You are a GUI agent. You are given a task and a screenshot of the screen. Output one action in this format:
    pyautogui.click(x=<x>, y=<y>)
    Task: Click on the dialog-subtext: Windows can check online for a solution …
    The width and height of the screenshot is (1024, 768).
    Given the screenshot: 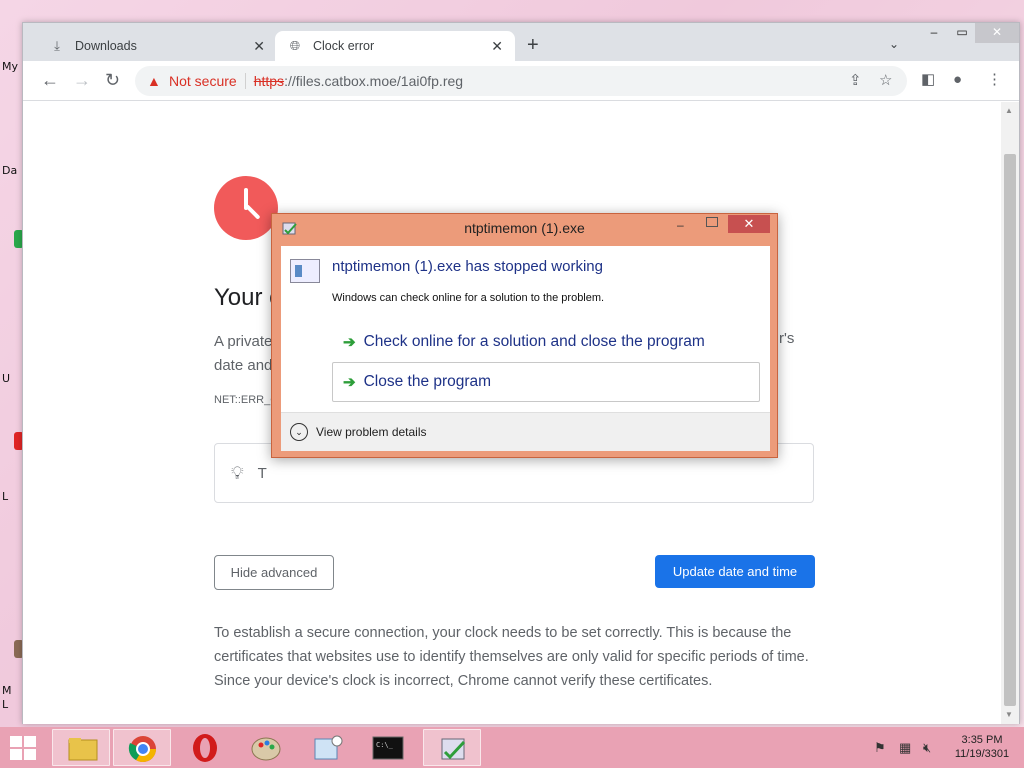 What is the action you would take?
    pyautogui.click(x=468, y=298)
    